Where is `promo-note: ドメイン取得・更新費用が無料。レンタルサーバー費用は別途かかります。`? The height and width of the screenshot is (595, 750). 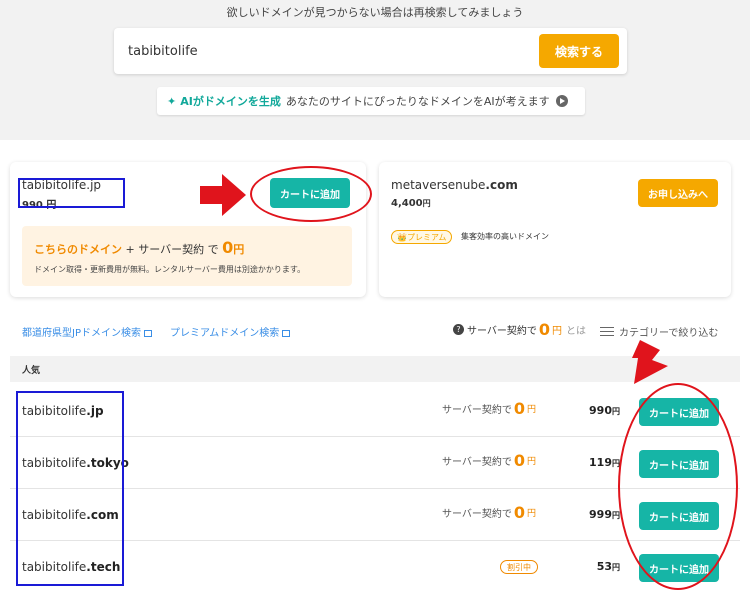 promo-note: ドメイン取得・更新費用が無料。レンタルサーバー費用は別途かかります。 is located at coordinates (170, 269).